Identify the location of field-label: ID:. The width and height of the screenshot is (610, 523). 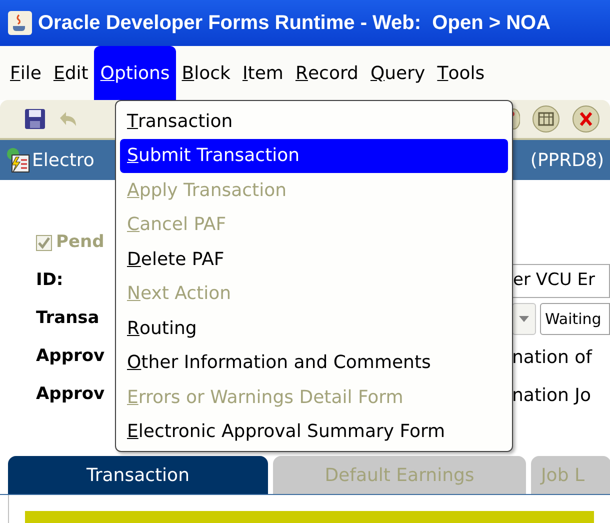
(50, 280).